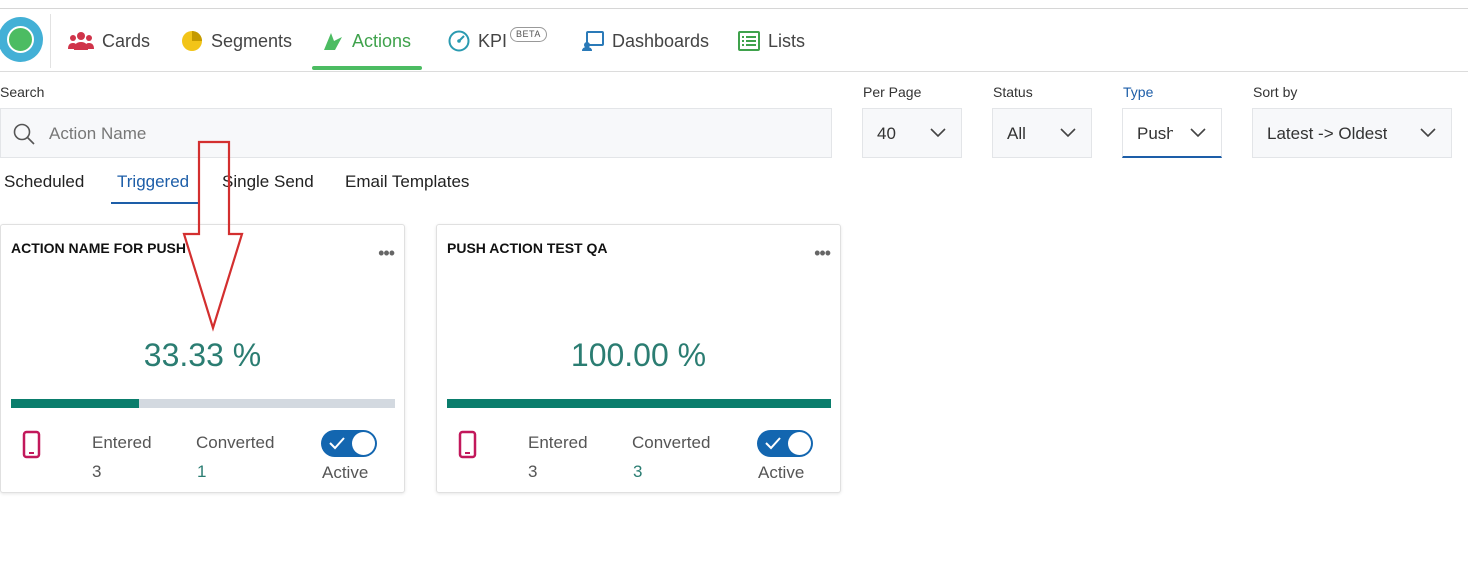 This screenshot has height=576, width=1468. I want to click on nav-item-label: Lists, so click(787, 40).